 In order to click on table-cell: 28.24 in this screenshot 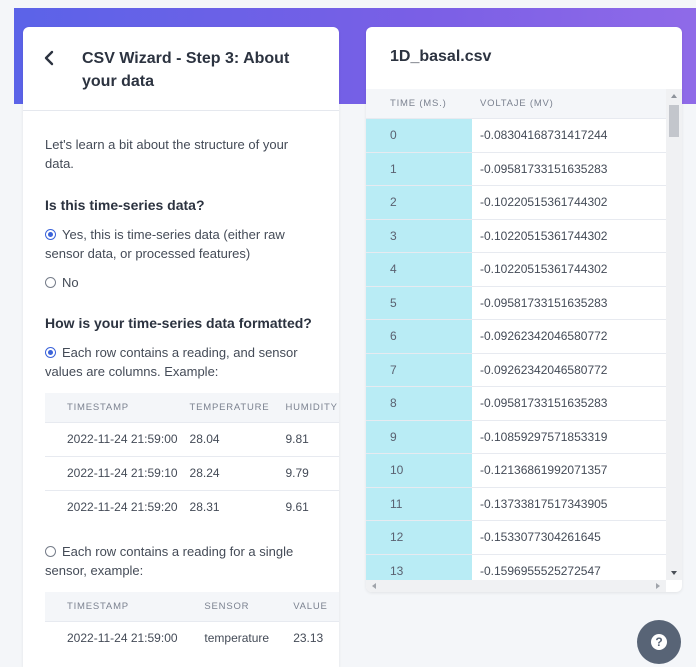, I will do `click(231, 472)`.